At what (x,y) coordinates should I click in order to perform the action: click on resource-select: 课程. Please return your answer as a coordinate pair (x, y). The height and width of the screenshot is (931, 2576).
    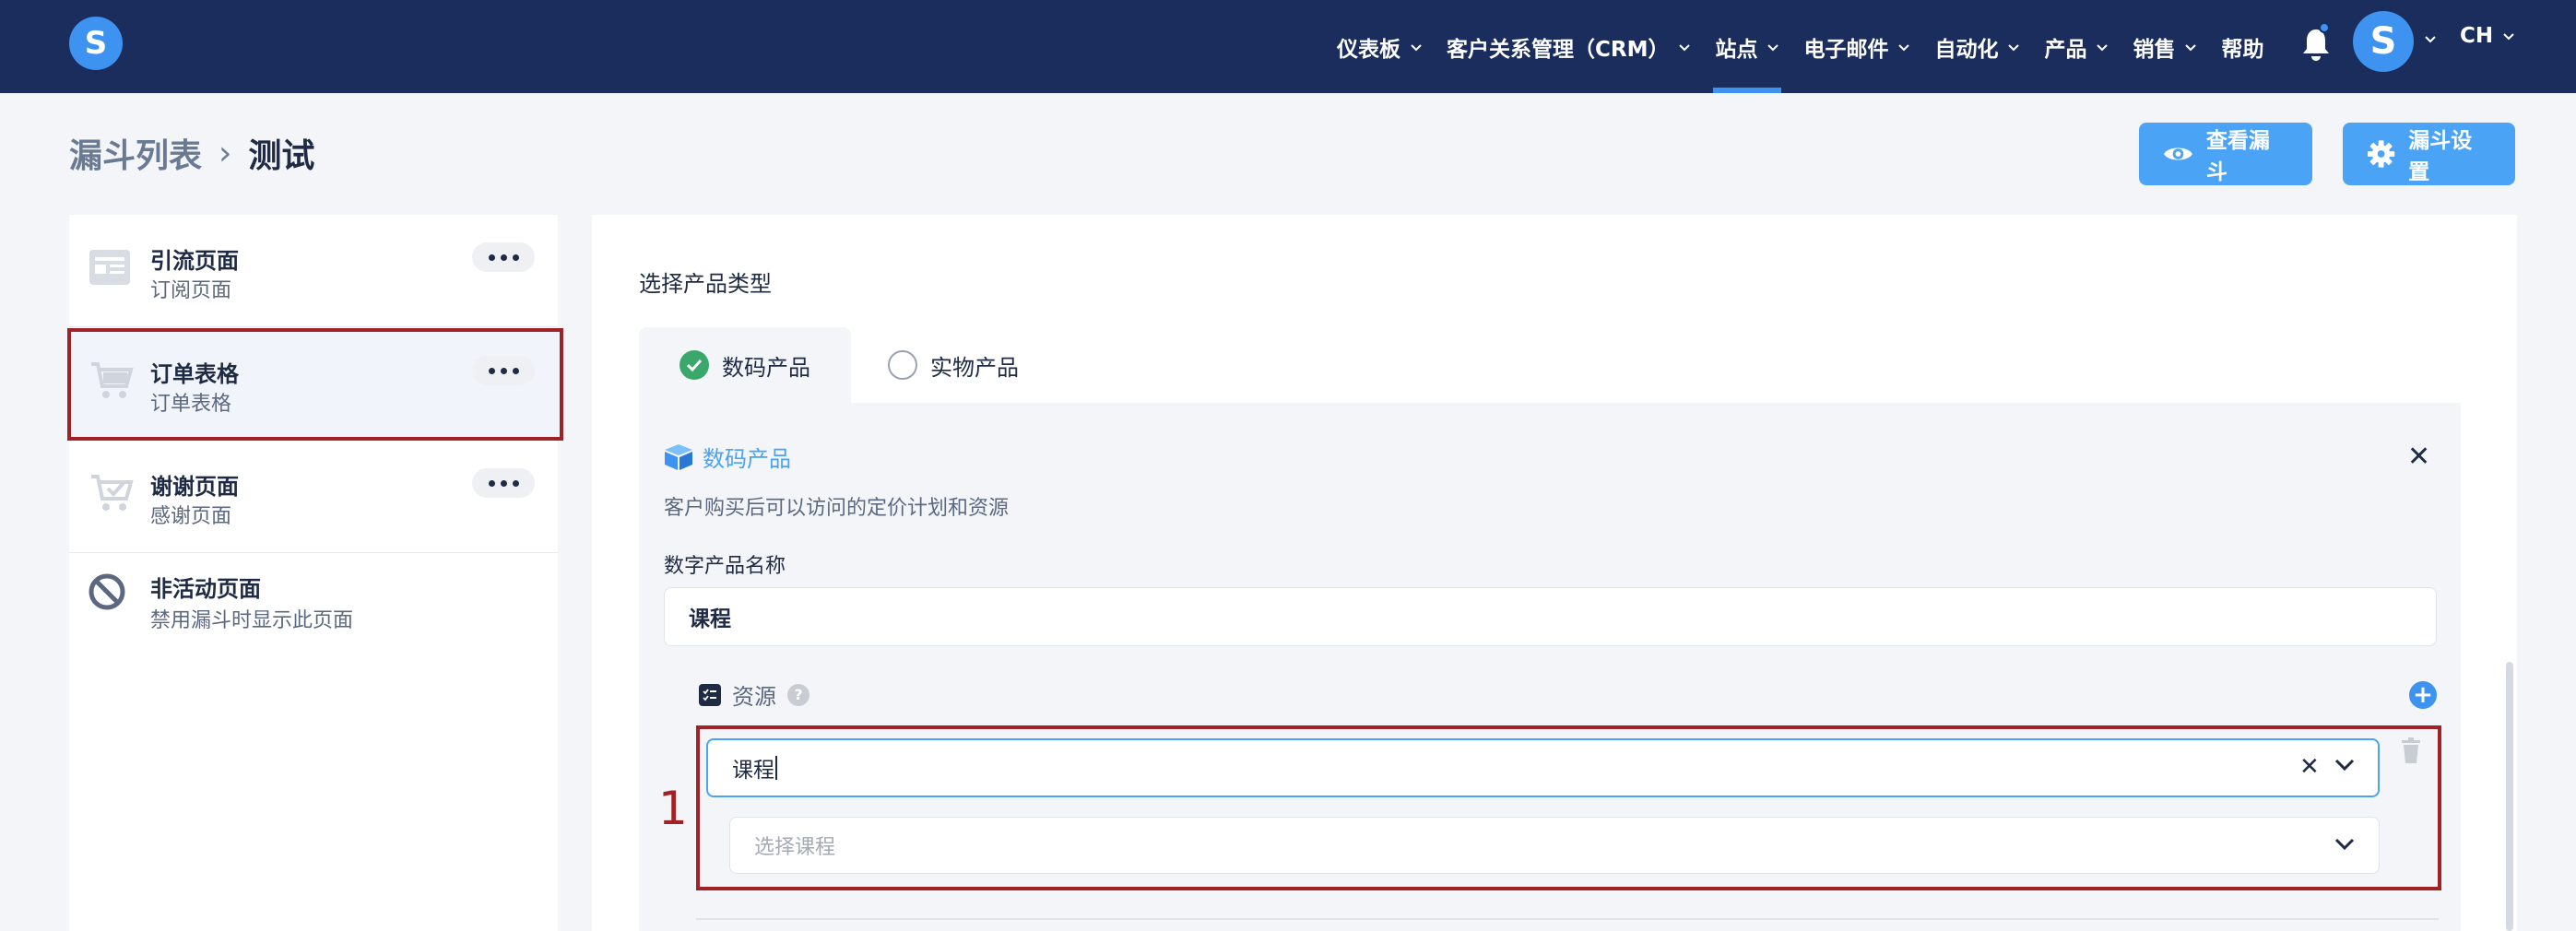
    Looking at the image, I should click on (1543, 768).